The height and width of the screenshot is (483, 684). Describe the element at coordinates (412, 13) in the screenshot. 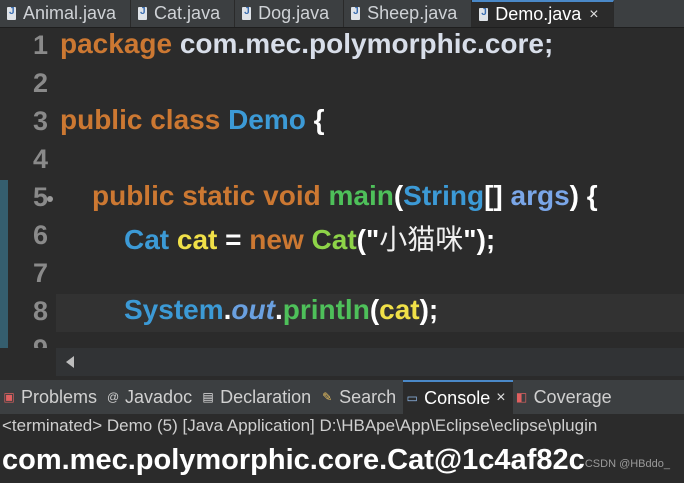

I see `tab-label: Sheep.java` at that location.